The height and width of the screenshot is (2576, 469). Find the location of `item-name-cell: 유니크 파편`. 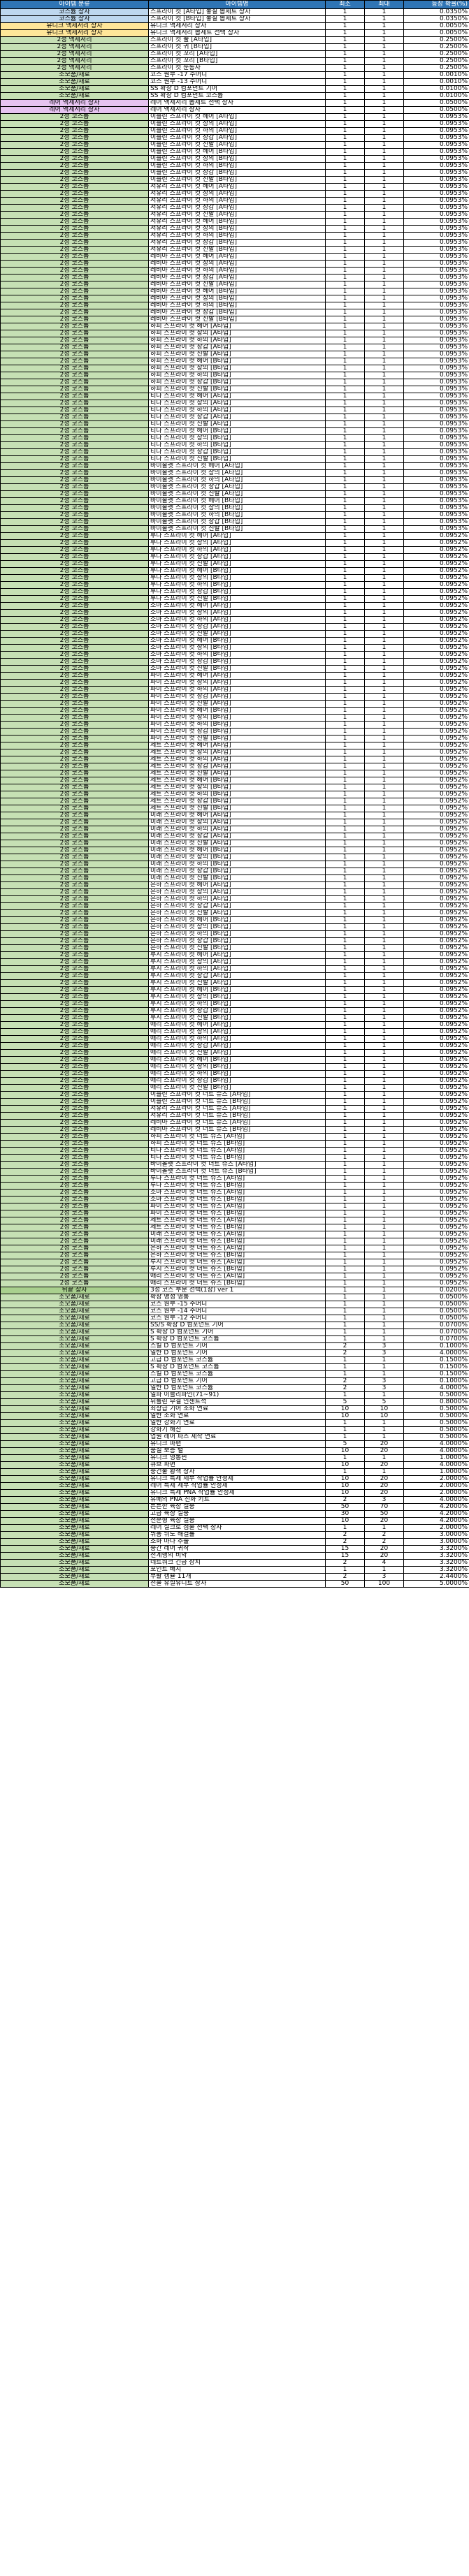

item-name-cell: 유니크 파편 is located at coordinates (237, 1444).